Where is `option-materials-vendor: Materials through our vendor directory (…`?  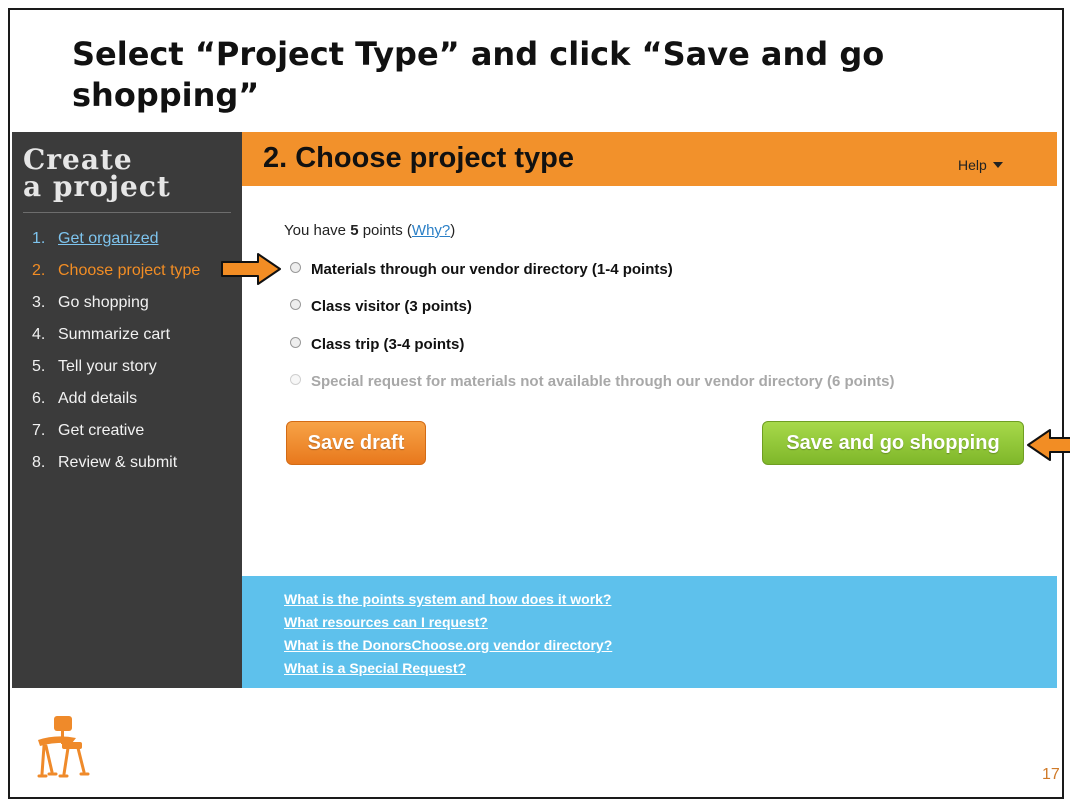 option-materials-vendor: Materials through our vendor directory (… is located at coordinates (481, 269).